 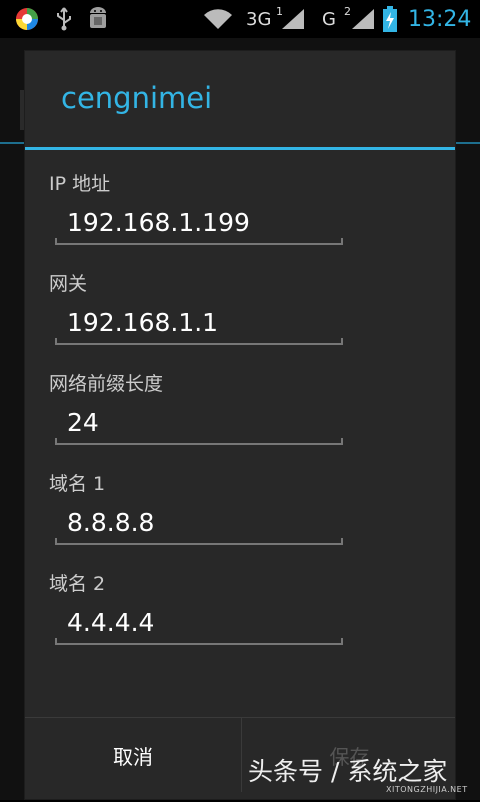 What do you see at coordinates (199, 622) in the screenshot?
I see `dns2-input` at bounding box center [199, 622].